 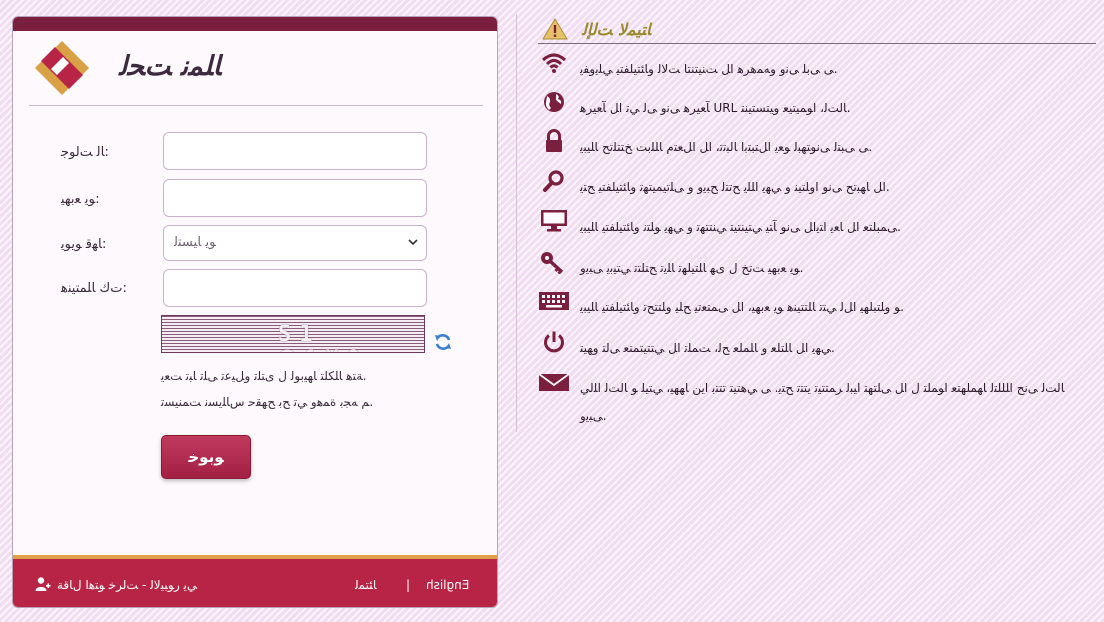 I want to click on password-input, so click(x=295, y=198).